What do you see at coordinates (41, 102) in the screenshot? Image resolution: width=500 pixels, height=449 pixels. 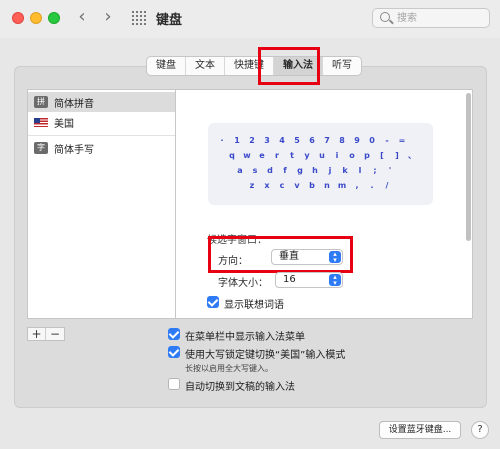 I see `pinyin-icon: 拼` at bounding box center [41, 102].